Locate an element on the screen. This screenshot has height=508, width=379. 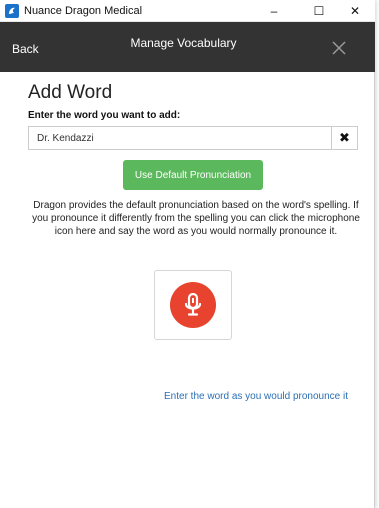
window-close-button: ✕ is located at coordinates (355, 11).